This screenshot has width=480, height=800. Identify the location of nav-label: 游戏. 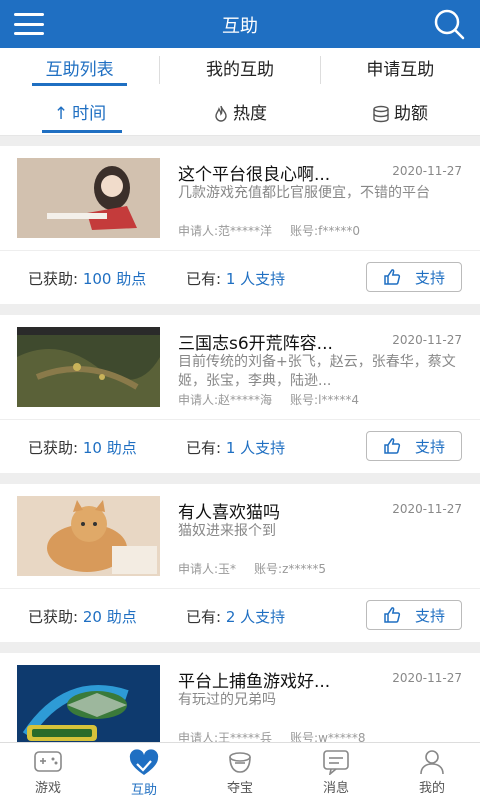
(47, 788).